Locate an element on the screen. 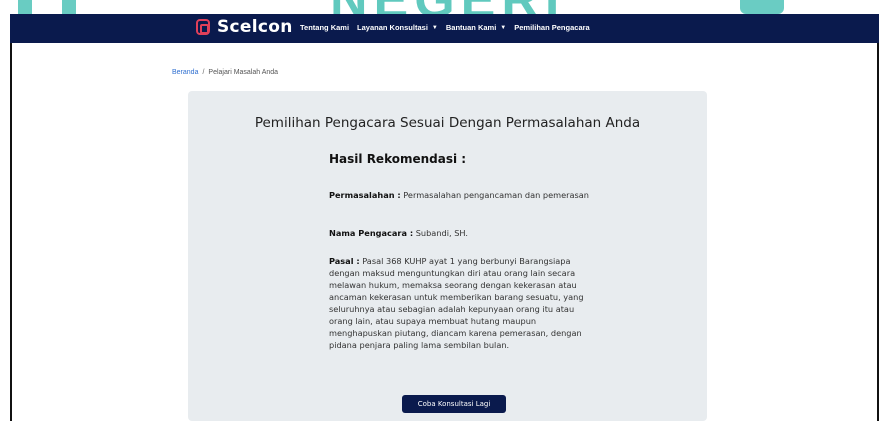 Image resolution: width=879 pixels, height=421 pixels. logo-icon is located at coordinates (203, 27).